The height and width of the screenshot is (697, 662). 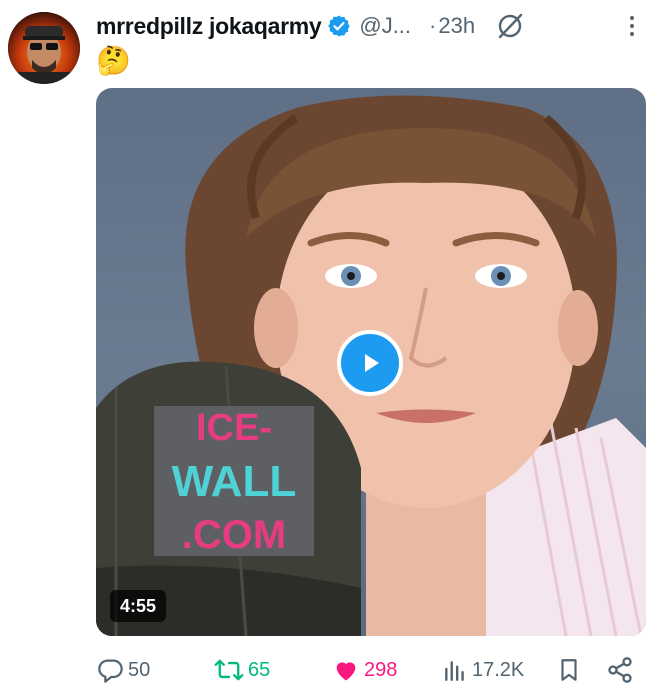 What do you see at coordinates (209, 26) in the screenshot?
I see `display-name: mrredpillz jokaqarmy` at bounding box center [209, 26].